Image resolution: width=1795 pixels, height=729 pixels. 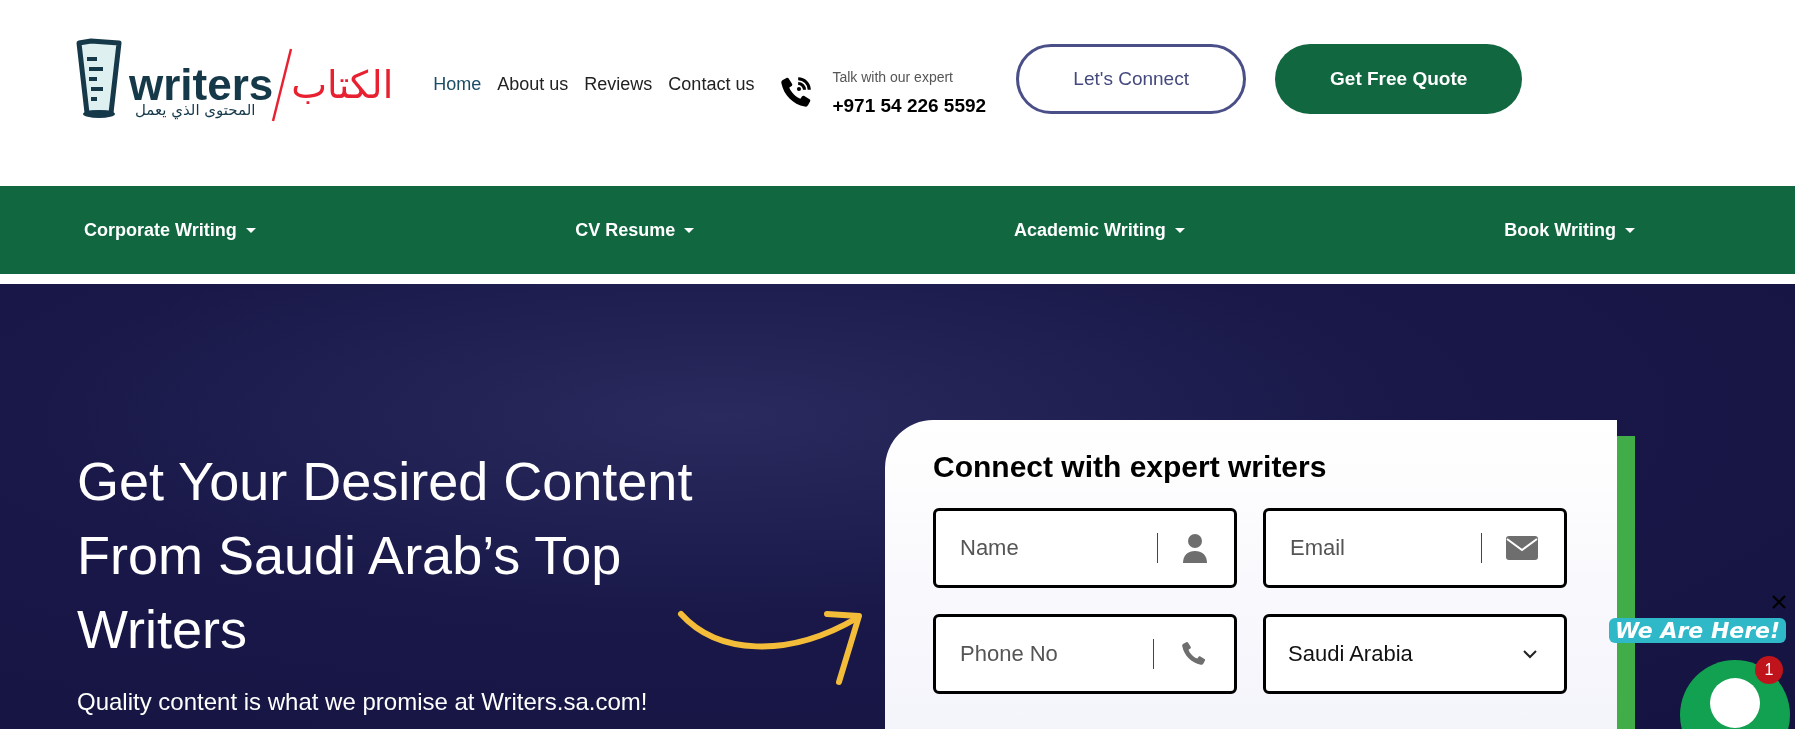 What do you see at coordinates (1099, 230) in the screenshot?
I see `menu-item: Academic Writing` at bounding box center [1099, 230].